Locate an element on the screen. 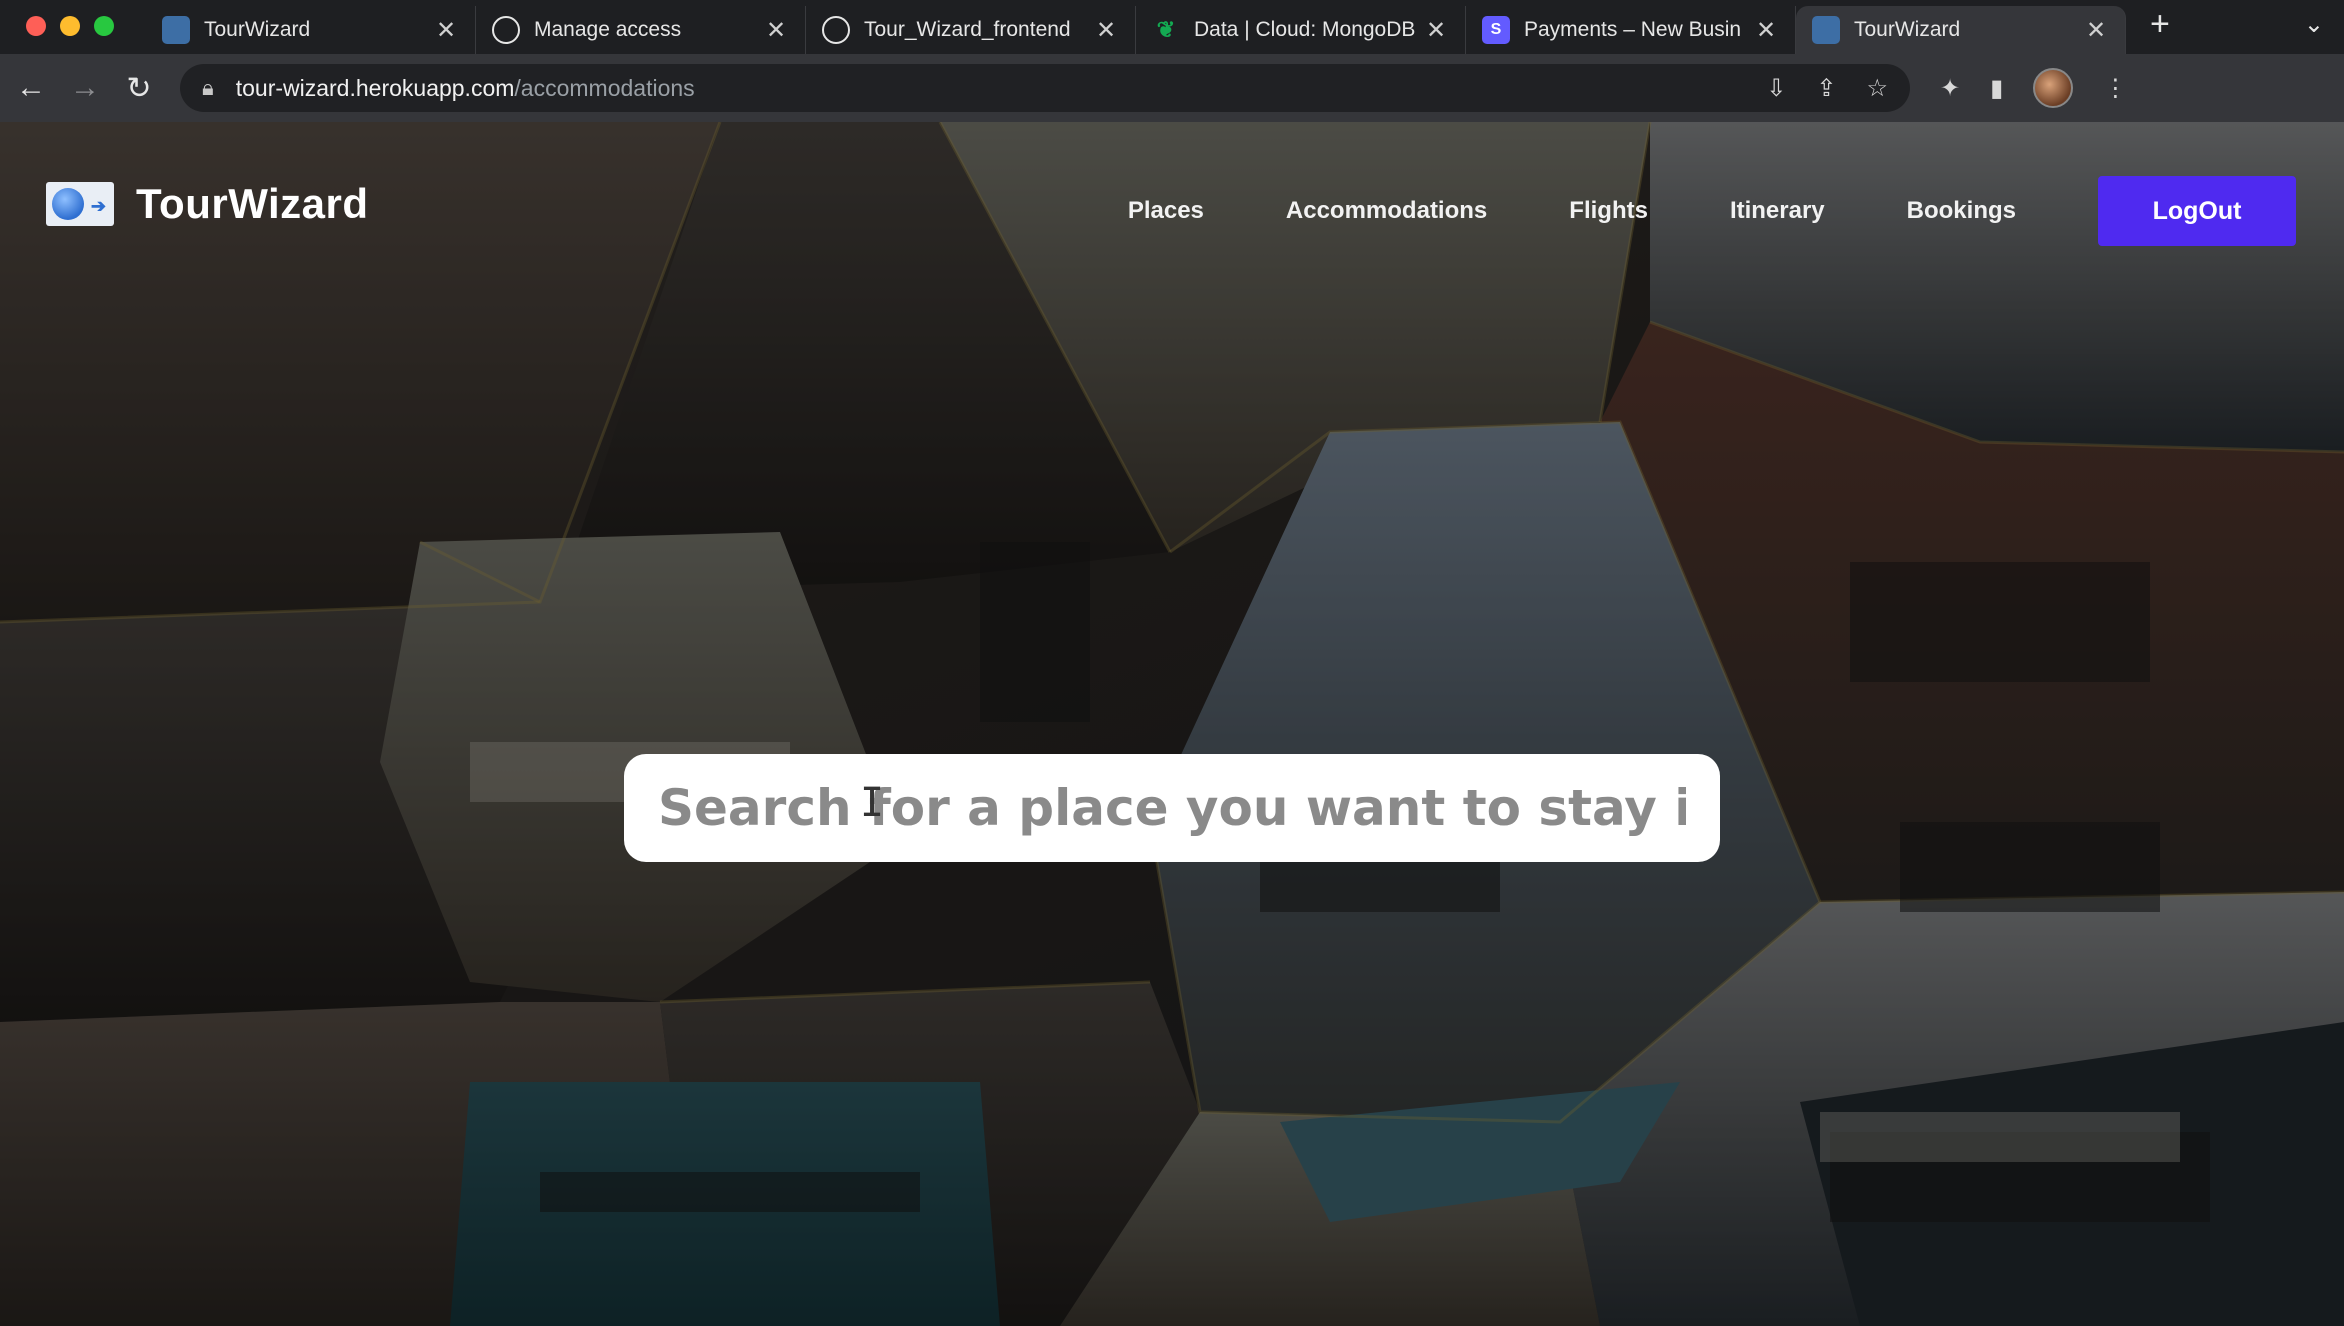 The height and width of the screenshot is (1326, 2344). url-path: /accommodations is located at coordinates (604, 87).